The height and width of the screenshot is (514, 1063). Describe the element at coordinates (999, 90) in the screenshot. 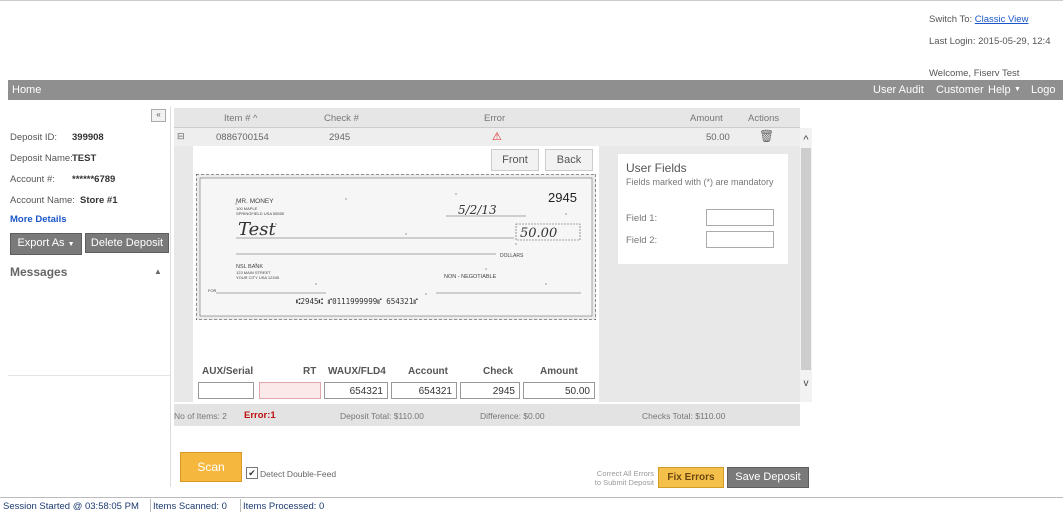

I see `nav-help: Help` at that location.